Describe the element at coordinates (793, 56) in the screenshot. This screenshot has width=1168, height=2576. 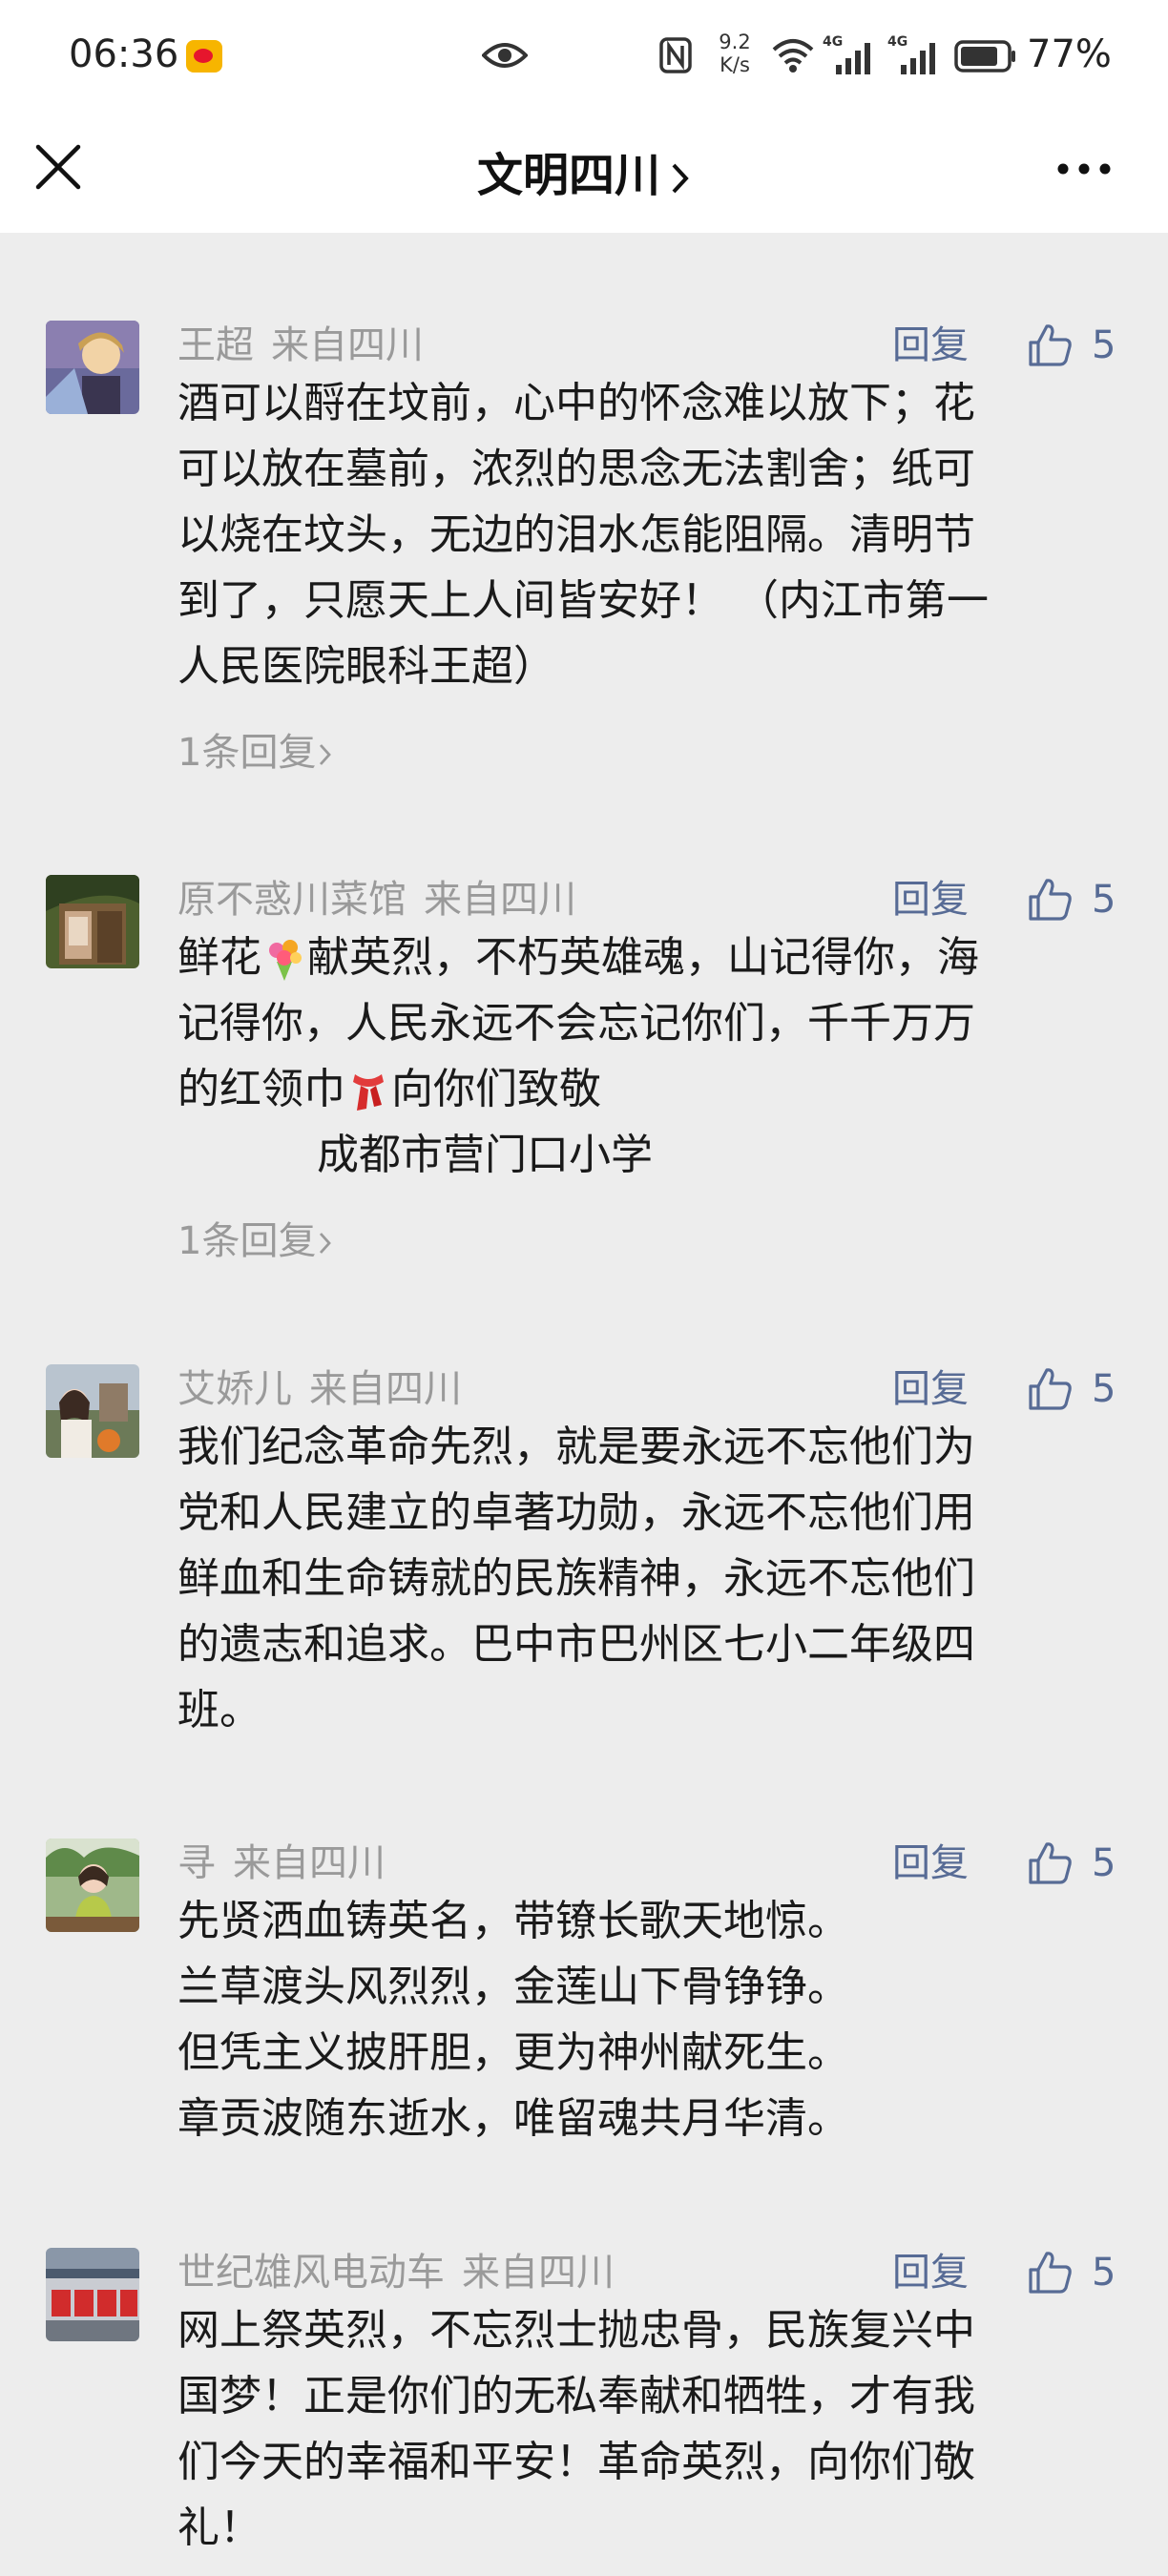
I see `wifi-icon` at that location.